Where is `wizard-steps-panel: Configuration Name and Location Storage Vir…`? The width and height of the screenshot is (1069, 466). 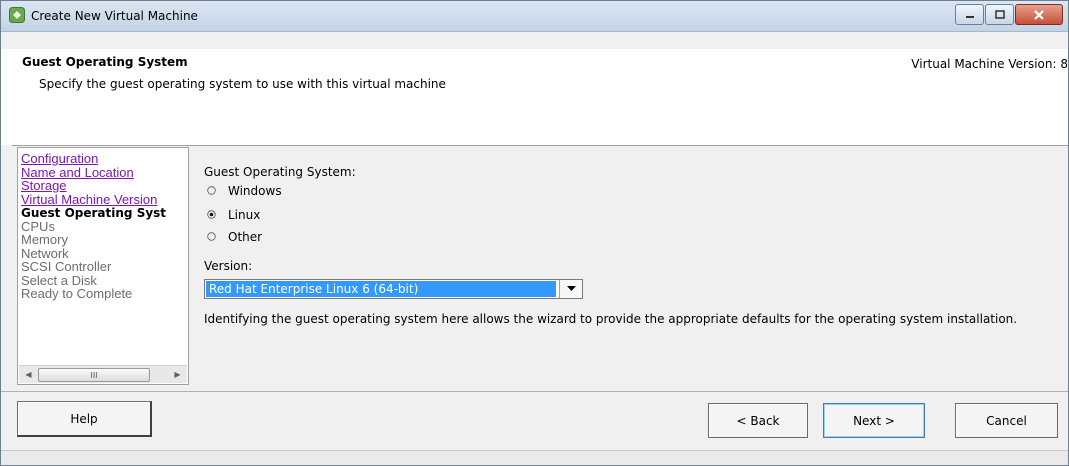
wizard-steps-panel: Configuration Name and Location Storage Vir… is located at coordinates (103, 266).